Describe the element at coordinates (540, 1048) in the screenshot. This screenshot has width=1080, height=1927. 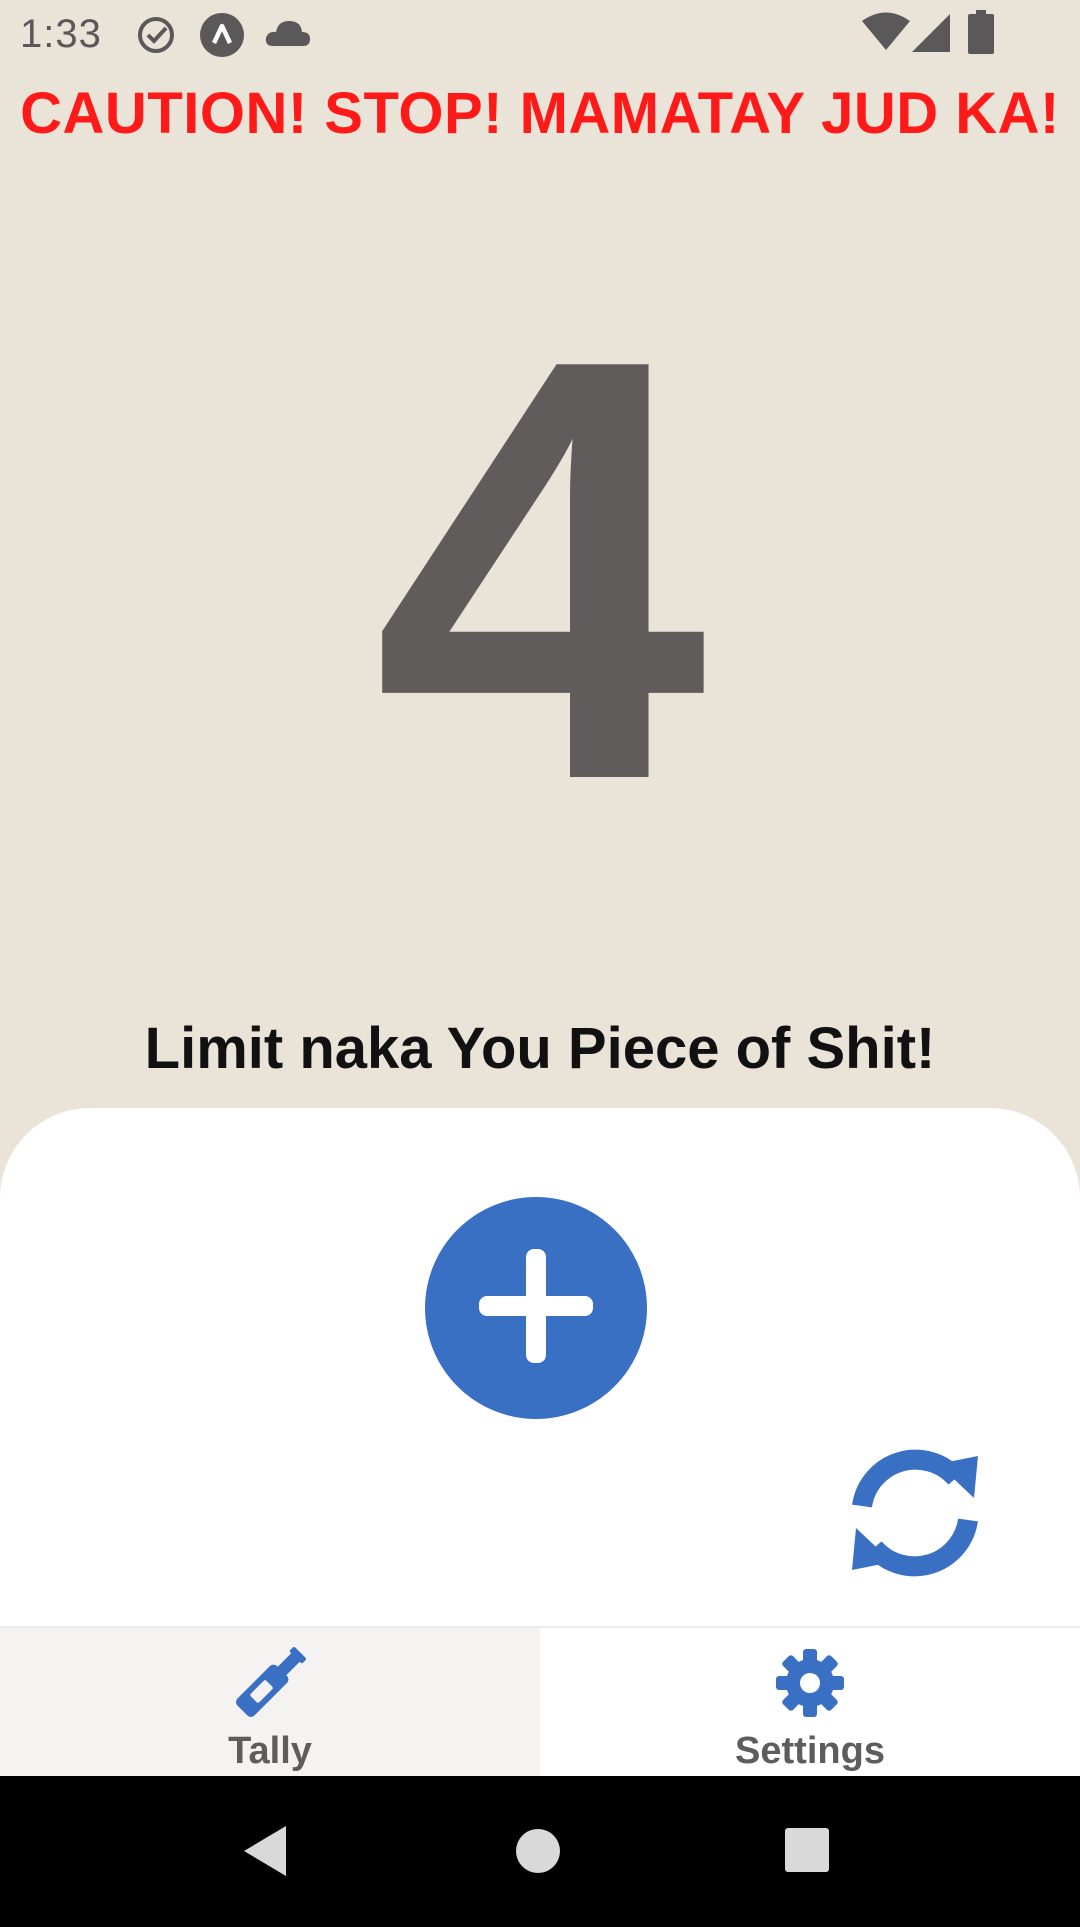
I see `limit-message: Limit naka You Piece of Shit!` at that location.